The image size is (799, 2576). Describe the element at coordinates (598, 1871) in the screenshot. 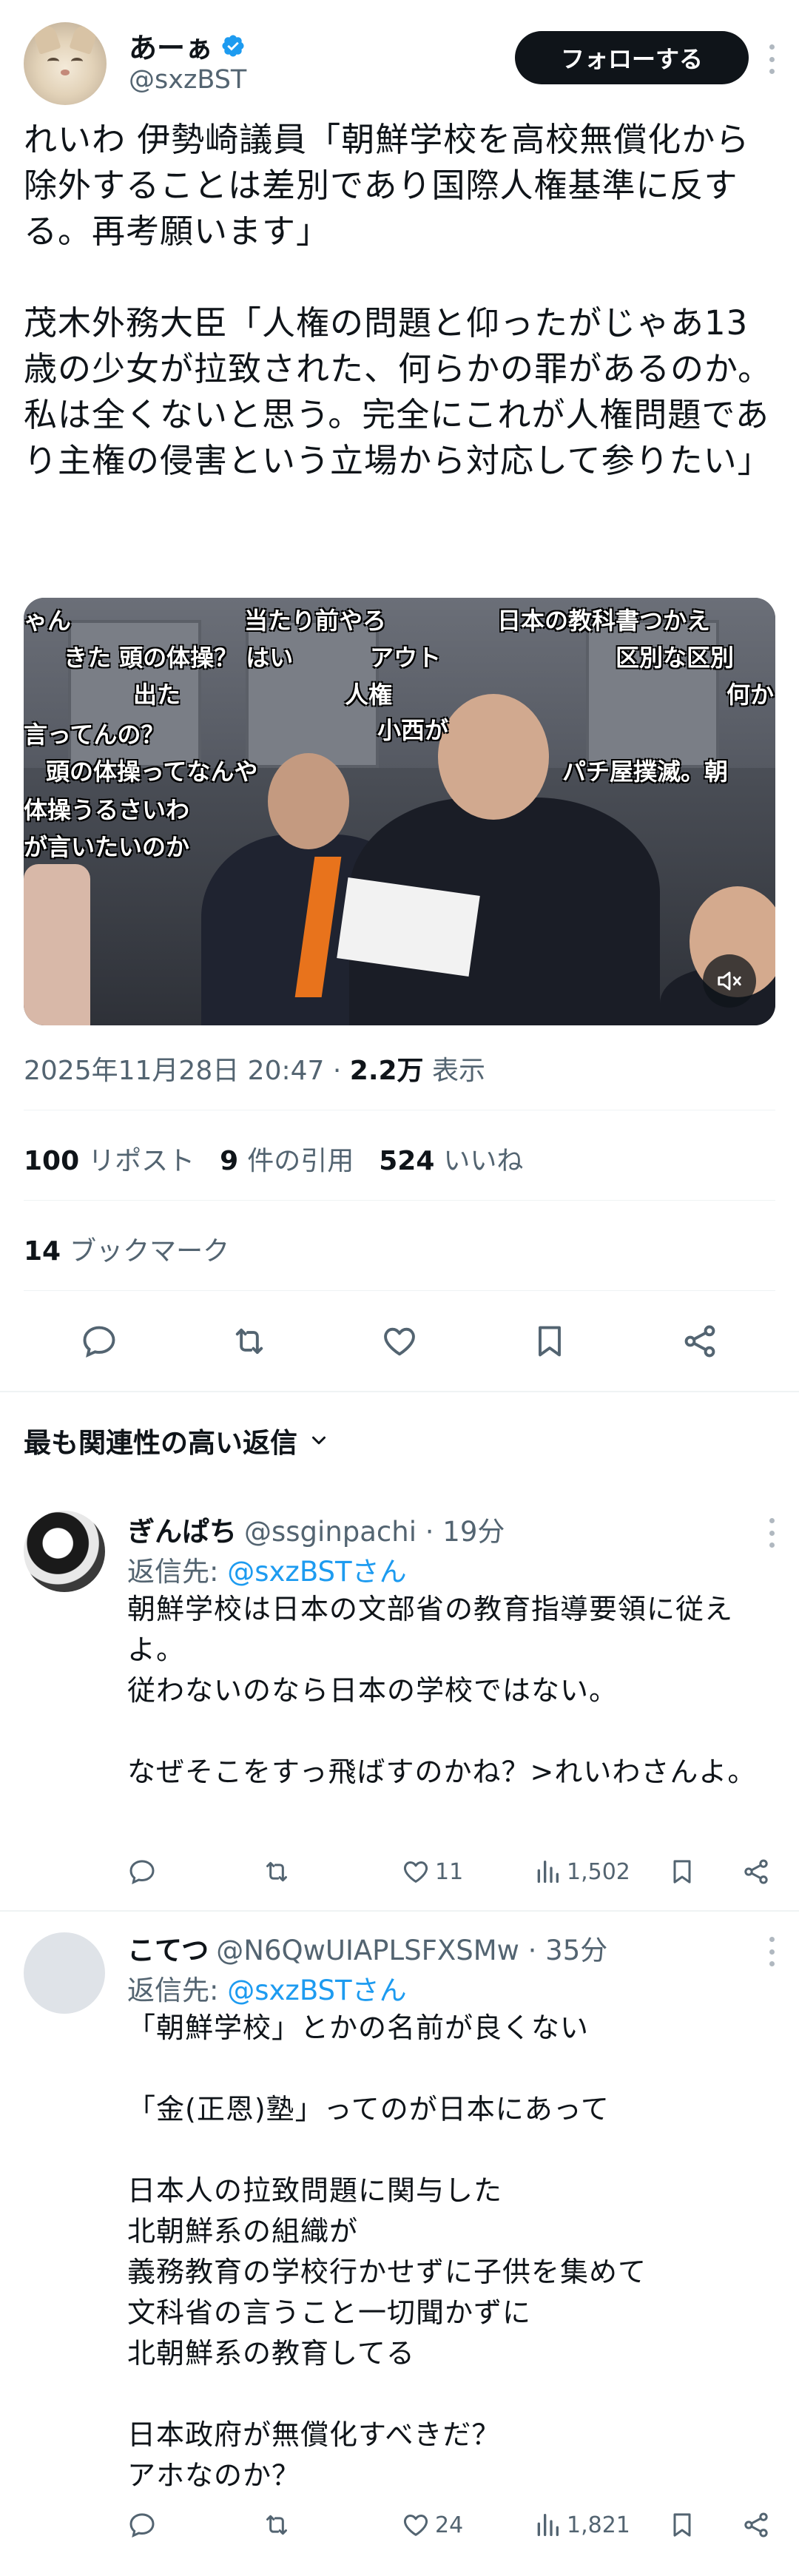

I see `views-count: 1,502` at that location.